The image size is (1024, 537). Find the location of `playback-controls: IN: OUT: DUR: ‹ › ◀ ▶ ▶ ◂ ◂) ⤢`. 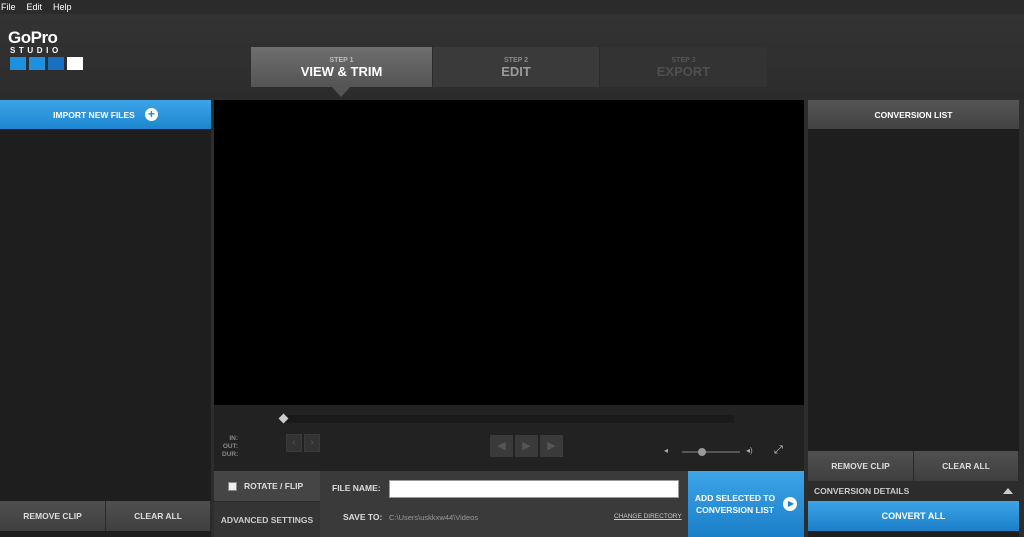

playback-controls: IN: OUT: DUR: ‹ › ◀ ▶ ▶ ◂ ◂) ⤢ is located at coordinates (509, 438).